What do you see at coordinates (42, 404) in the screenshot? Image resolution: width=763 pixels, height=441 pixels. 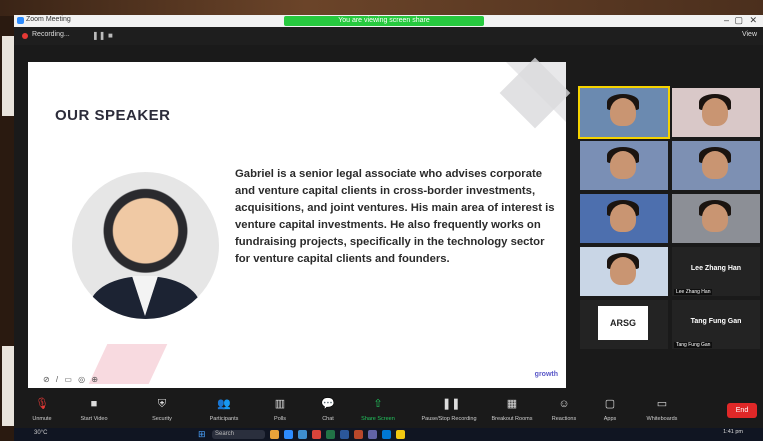 I see `microphone-icon: 🎙` at bounding box center [42, 404].